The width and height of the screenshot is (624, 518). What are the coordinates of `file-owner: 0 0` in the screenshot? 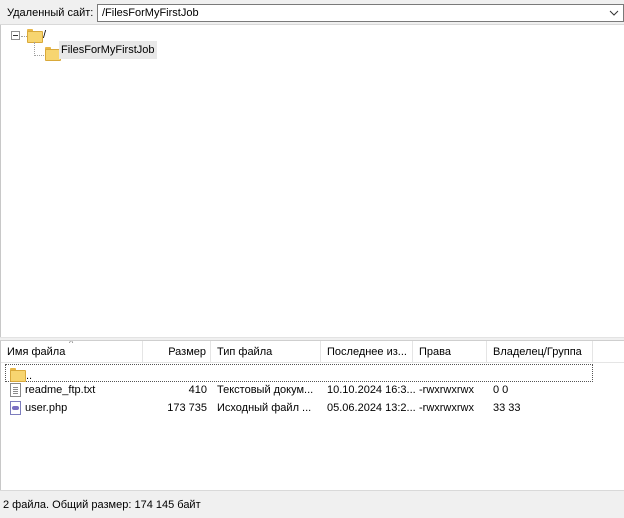 It's located at (501, 390).